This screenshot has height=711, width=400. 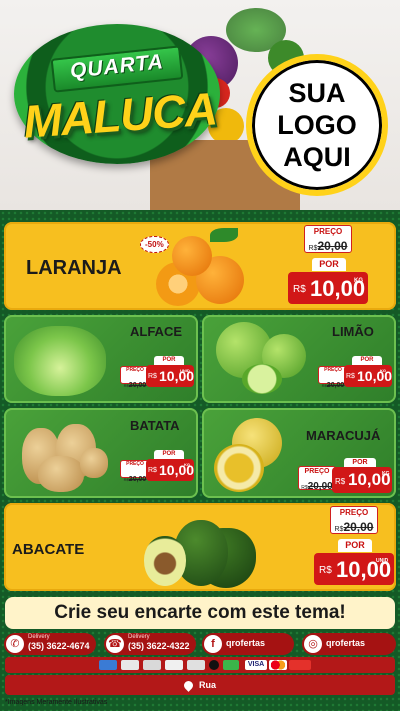 What do you see at coordinates (154, 244) in the screenshot?
I see `discount-badge: -50%` at bounding box center [154, 244].